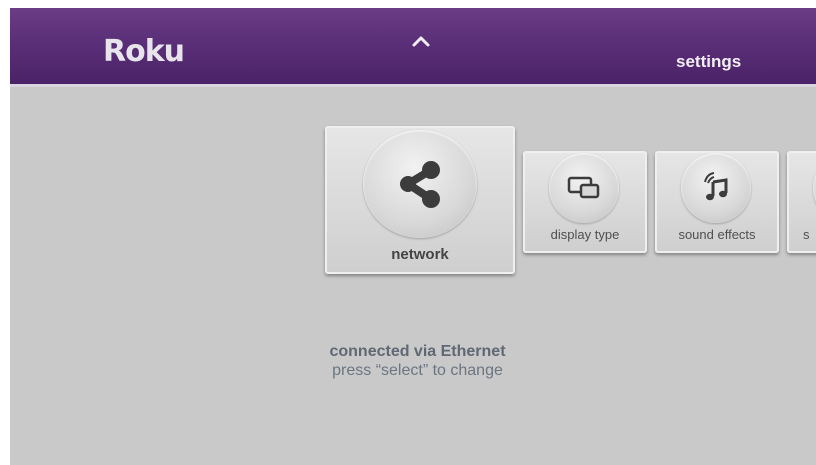  I want to click on roku-logo: Roku, so click(144, 51).